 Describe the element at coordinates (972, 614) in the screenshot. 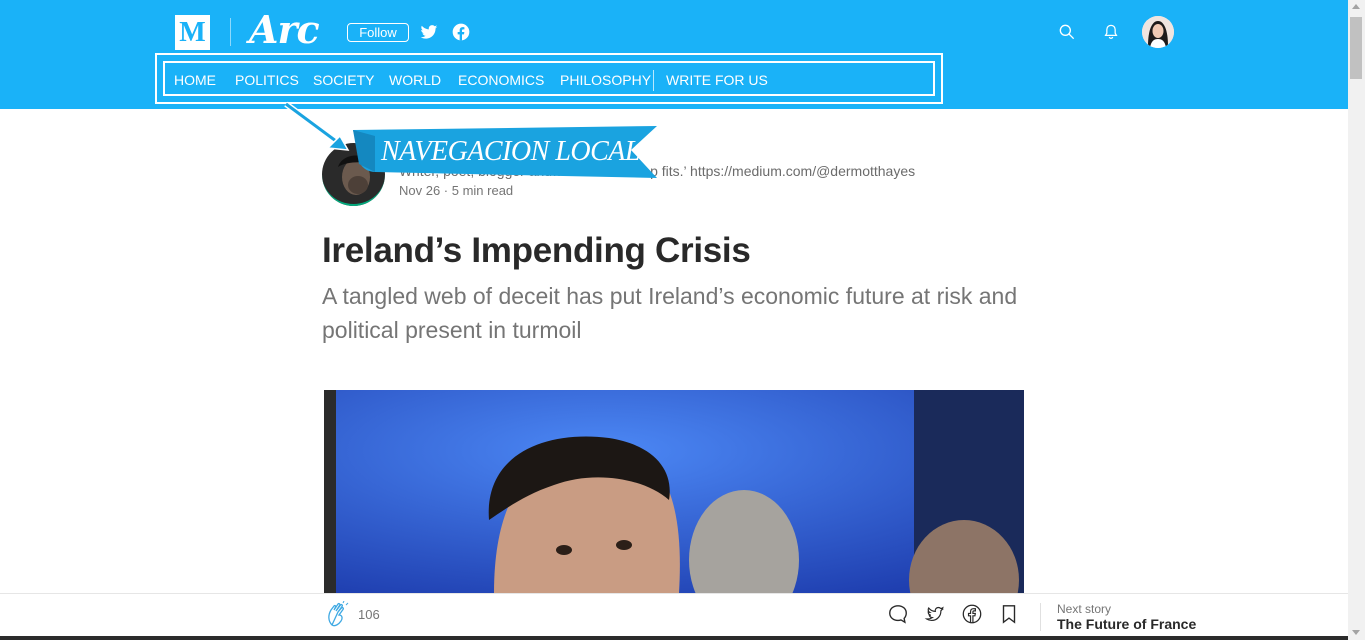

I see `facebook-share-icon` at that location.